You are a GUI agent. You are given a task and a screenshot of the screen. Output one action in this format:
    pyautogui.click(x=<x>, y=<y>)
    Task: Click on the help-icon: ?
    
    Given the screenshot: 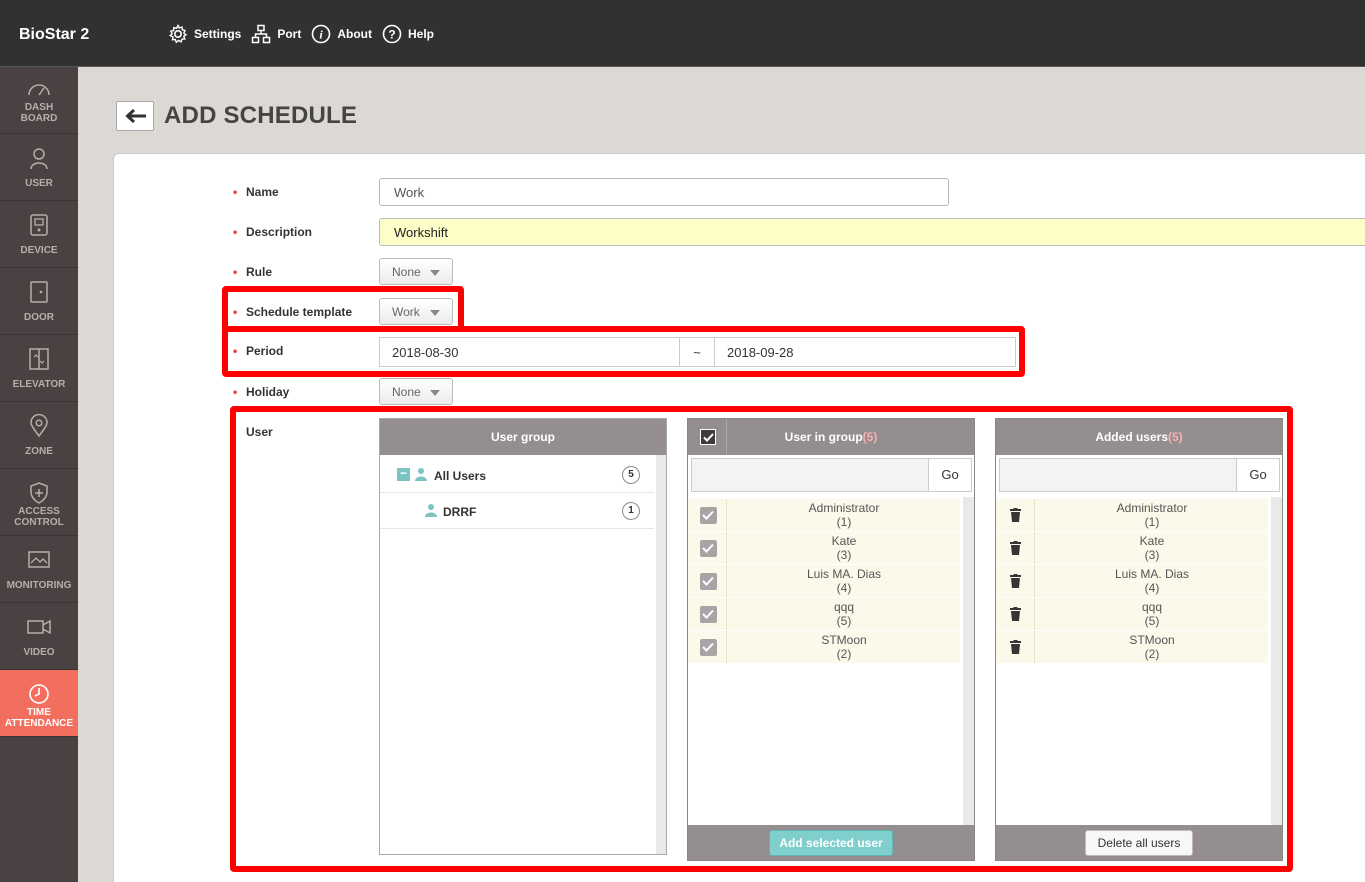 What is the action you would take?
    pyautogui.click(x=392, y=34)
    